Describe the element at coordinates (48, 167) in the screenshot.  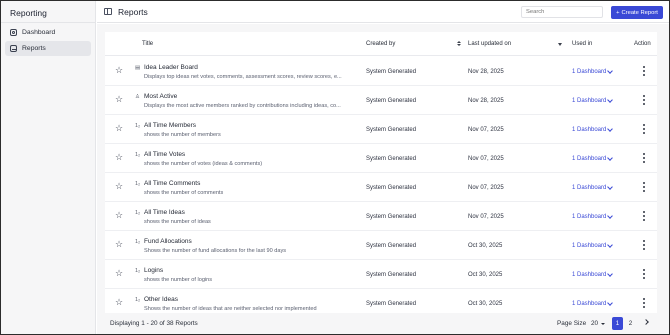
I see `sidebar: Reporting Dashboard Reports` at that location.